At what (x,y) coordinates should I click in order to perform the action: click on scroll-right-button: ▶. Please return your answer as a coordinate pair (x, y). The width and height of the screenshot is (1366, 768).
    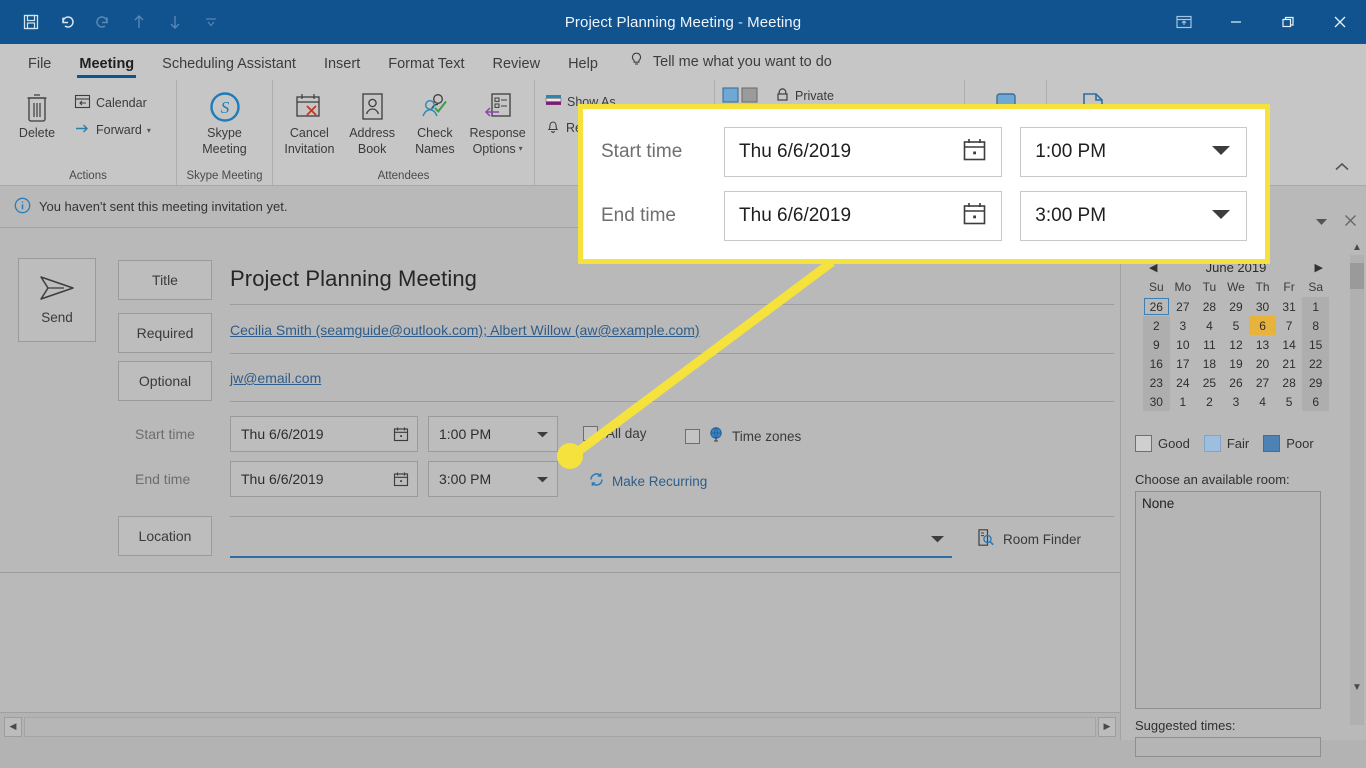
    Looking at the image, I should click on (1107, 726).